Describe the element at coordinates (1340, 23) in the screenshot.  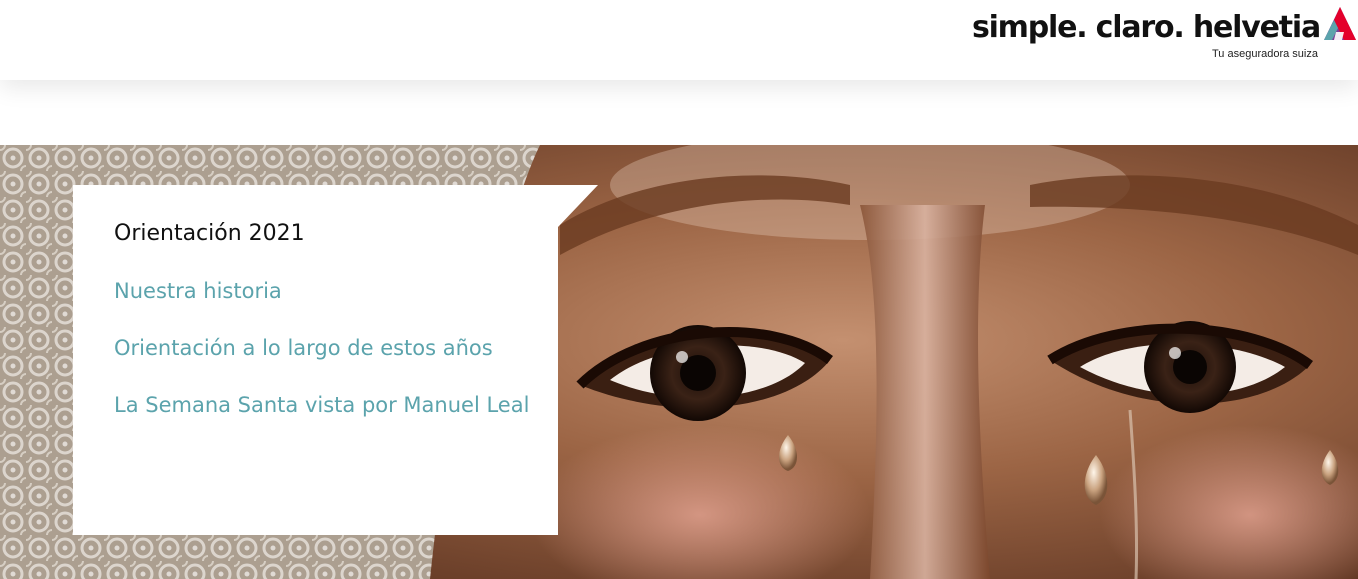
I see `helvetia-logo-icon` at that location.